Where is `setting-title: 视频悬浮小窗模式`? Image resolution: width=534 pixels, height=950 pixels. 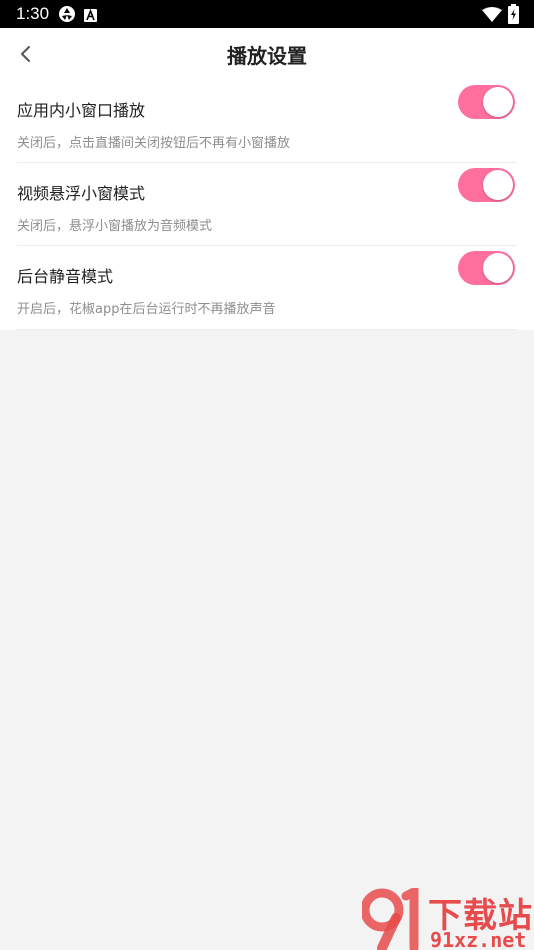
setting-title: 视频悬浮小窗模式 is located at coordinates (81, 193).